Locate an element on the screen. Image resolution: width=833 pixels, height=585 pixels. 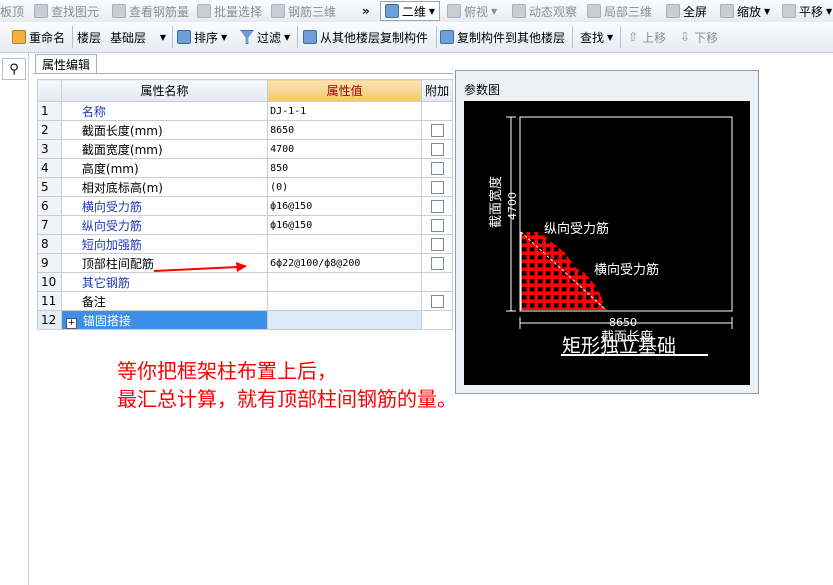
find-button: 查找 ▼ is located at coordinates (596, 37).